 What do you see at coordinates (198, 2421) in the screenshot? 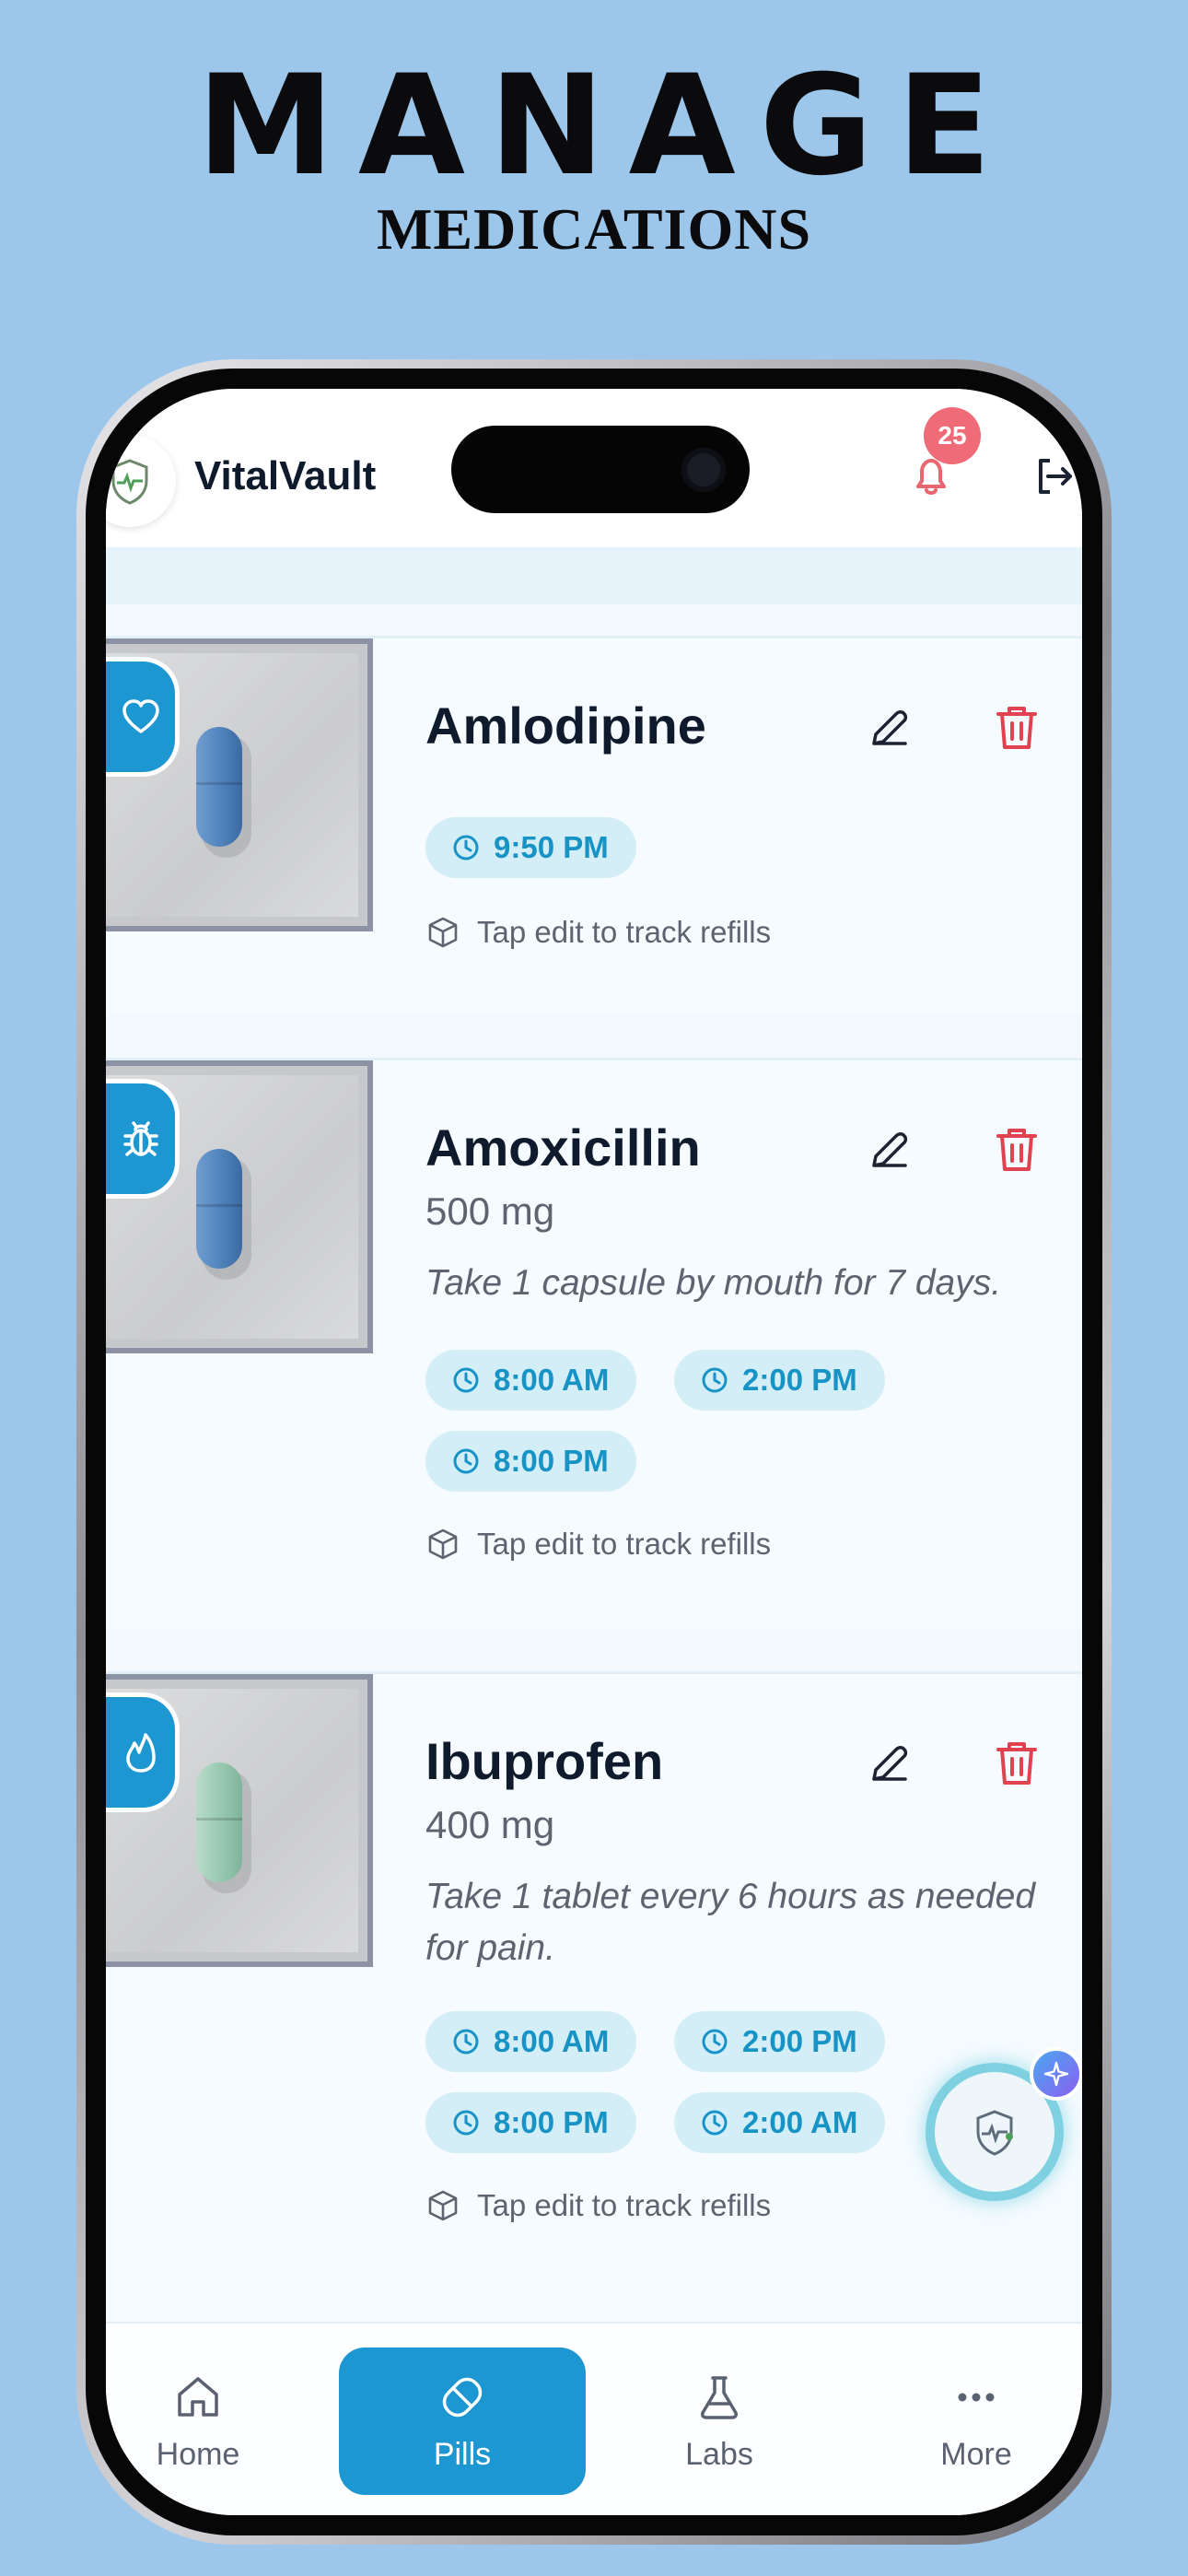
I see `nav-home: Home` at bounding box center [198, 2421].